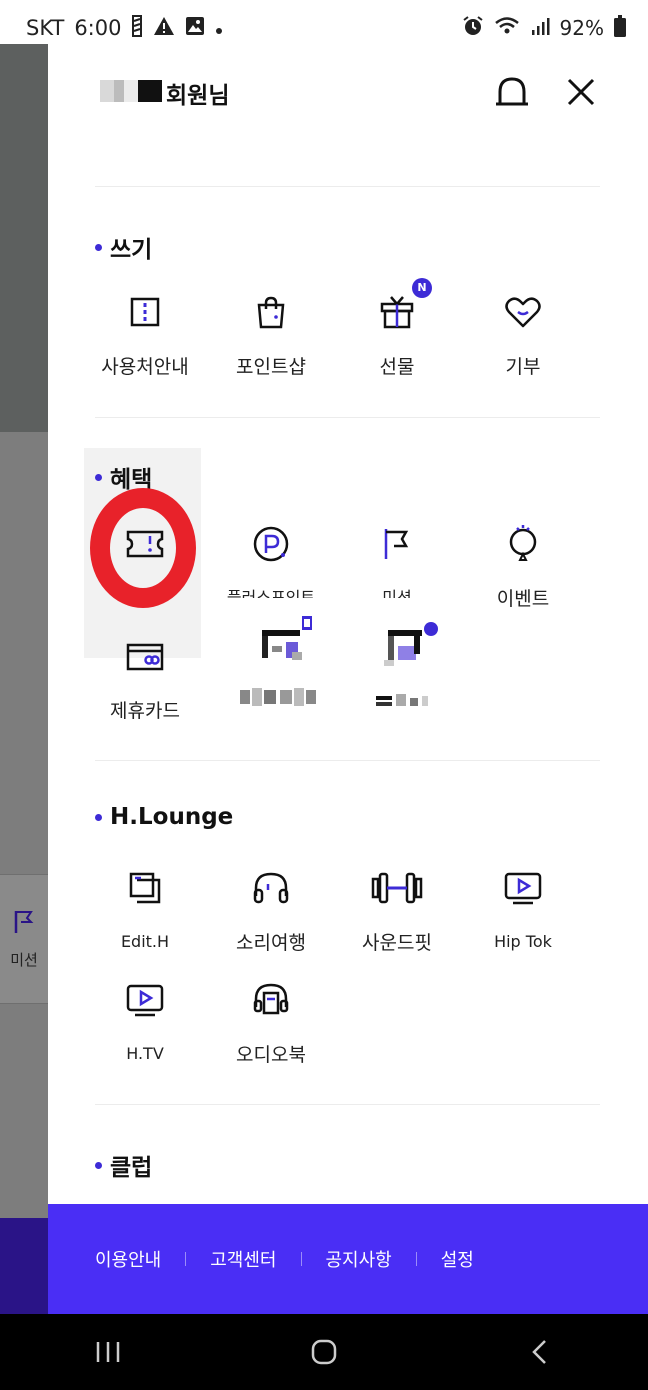 This screenshot has height=1390, width=648. I want to click on drawer-footer: 이용안내 고객센터 공지사항 설정, so click(348, 1259).